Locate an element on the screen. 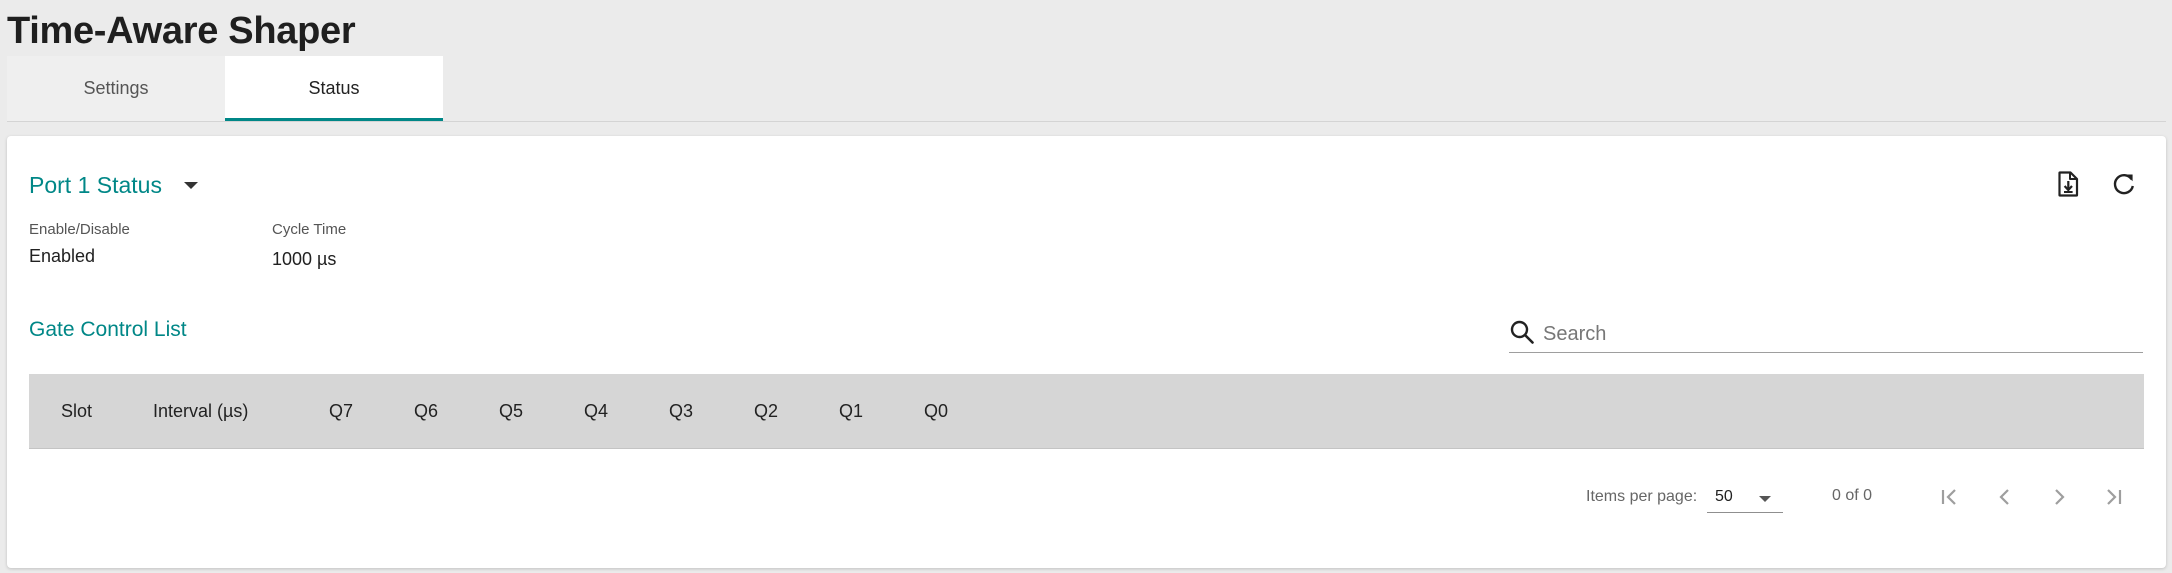 The height and width of the screenshot is (573, 2172). search-icon is located at coordinates (1522, 334).